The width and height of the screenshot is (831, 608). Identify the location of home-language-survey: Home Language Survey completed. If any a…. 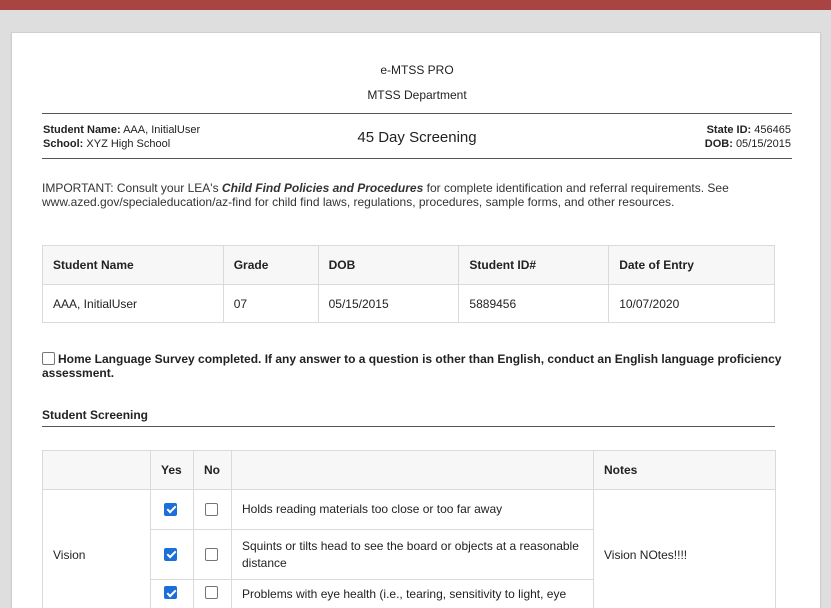
(412, 366).